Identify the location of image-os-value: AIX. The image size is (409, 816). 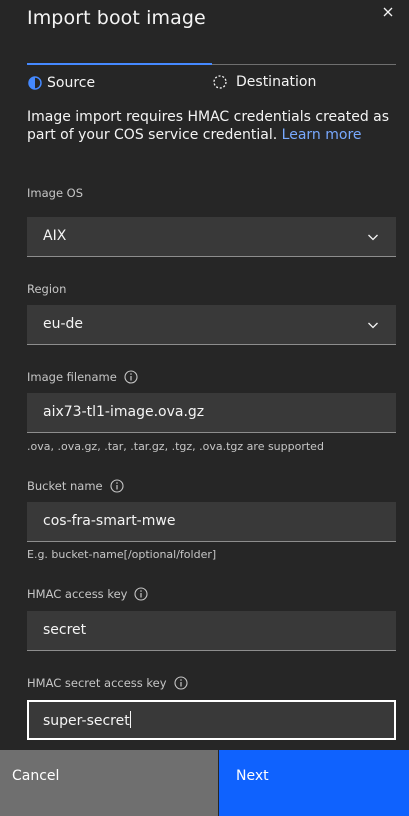
(55, 236).